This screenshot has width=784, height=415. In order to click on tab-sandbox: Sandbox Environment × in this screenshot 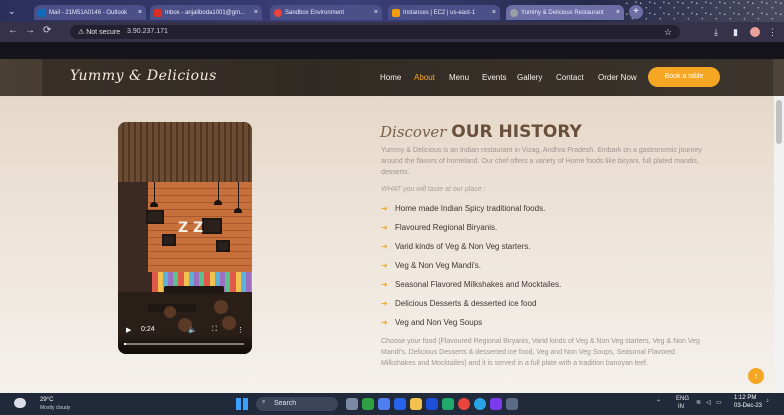, I will do `click(326, 12)`.